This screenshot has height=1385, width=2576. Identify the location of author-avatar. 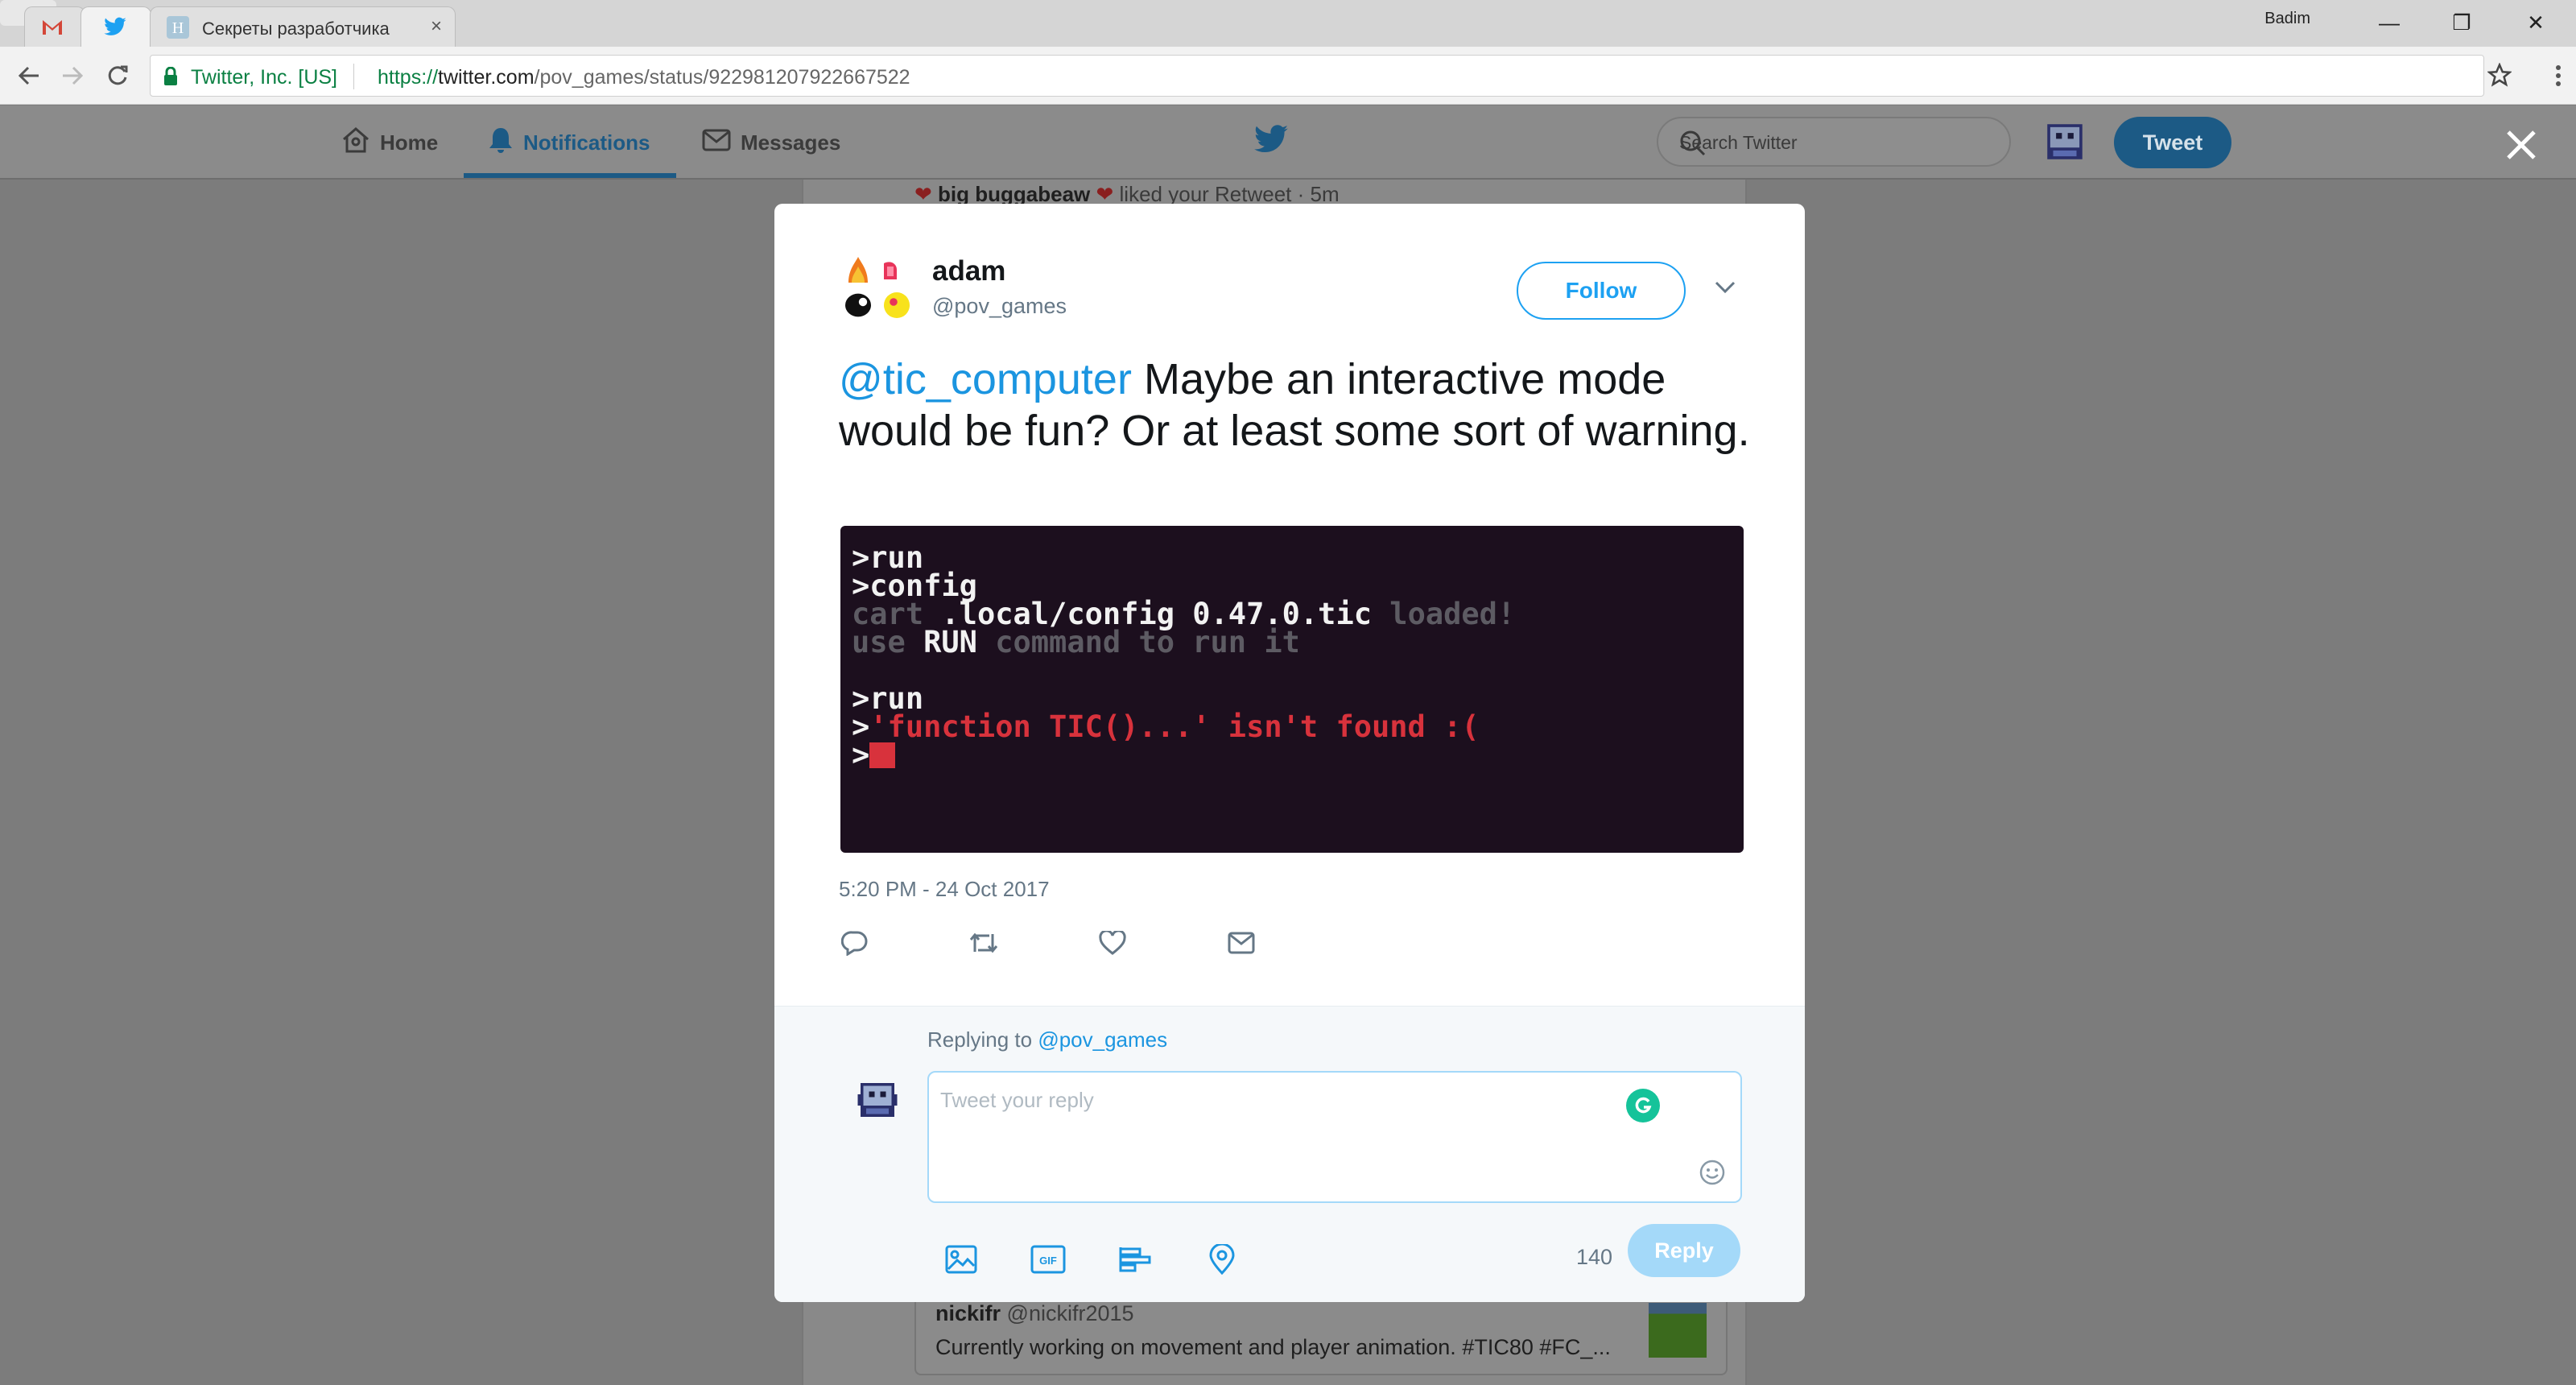
(877, 289).